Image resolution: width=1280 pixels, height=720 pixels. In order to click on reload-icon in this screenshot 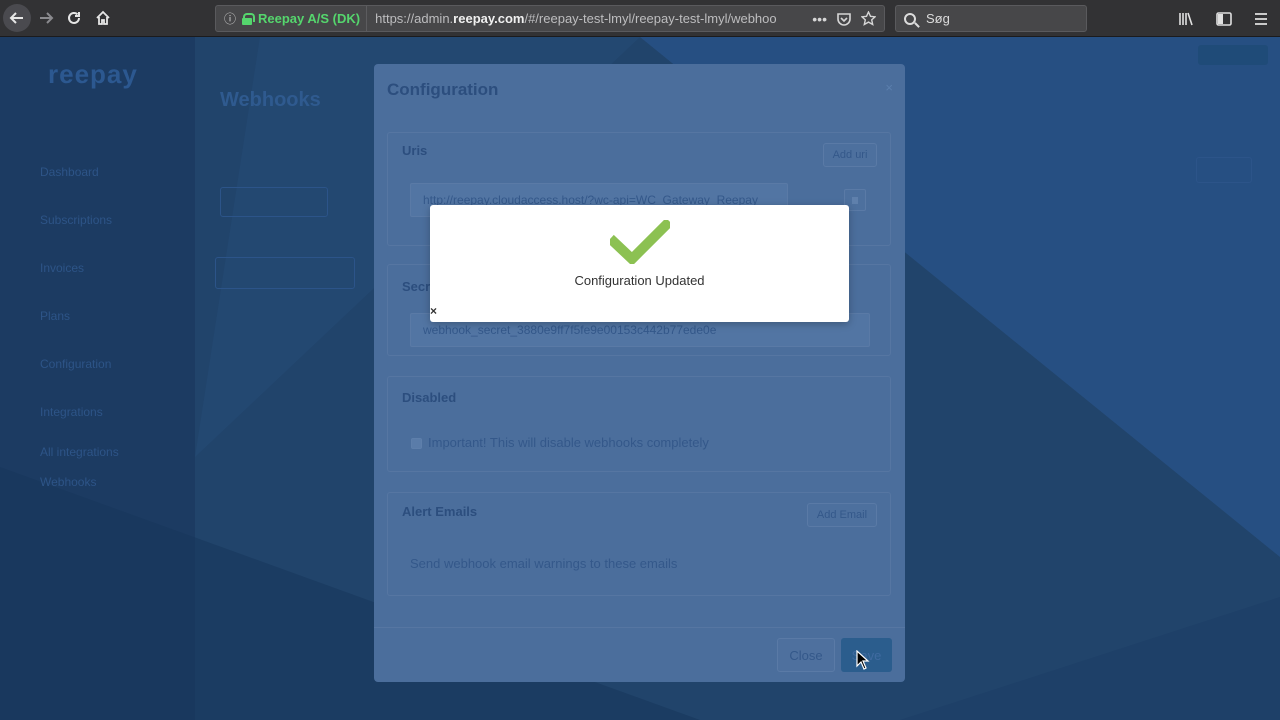, I will do `click(74, 17)`.